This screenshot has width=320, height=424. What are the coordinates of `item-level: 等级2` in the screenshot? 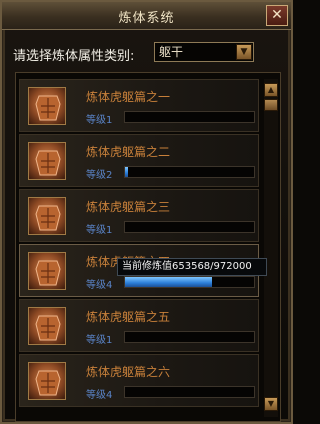 It's located at (99, 175).